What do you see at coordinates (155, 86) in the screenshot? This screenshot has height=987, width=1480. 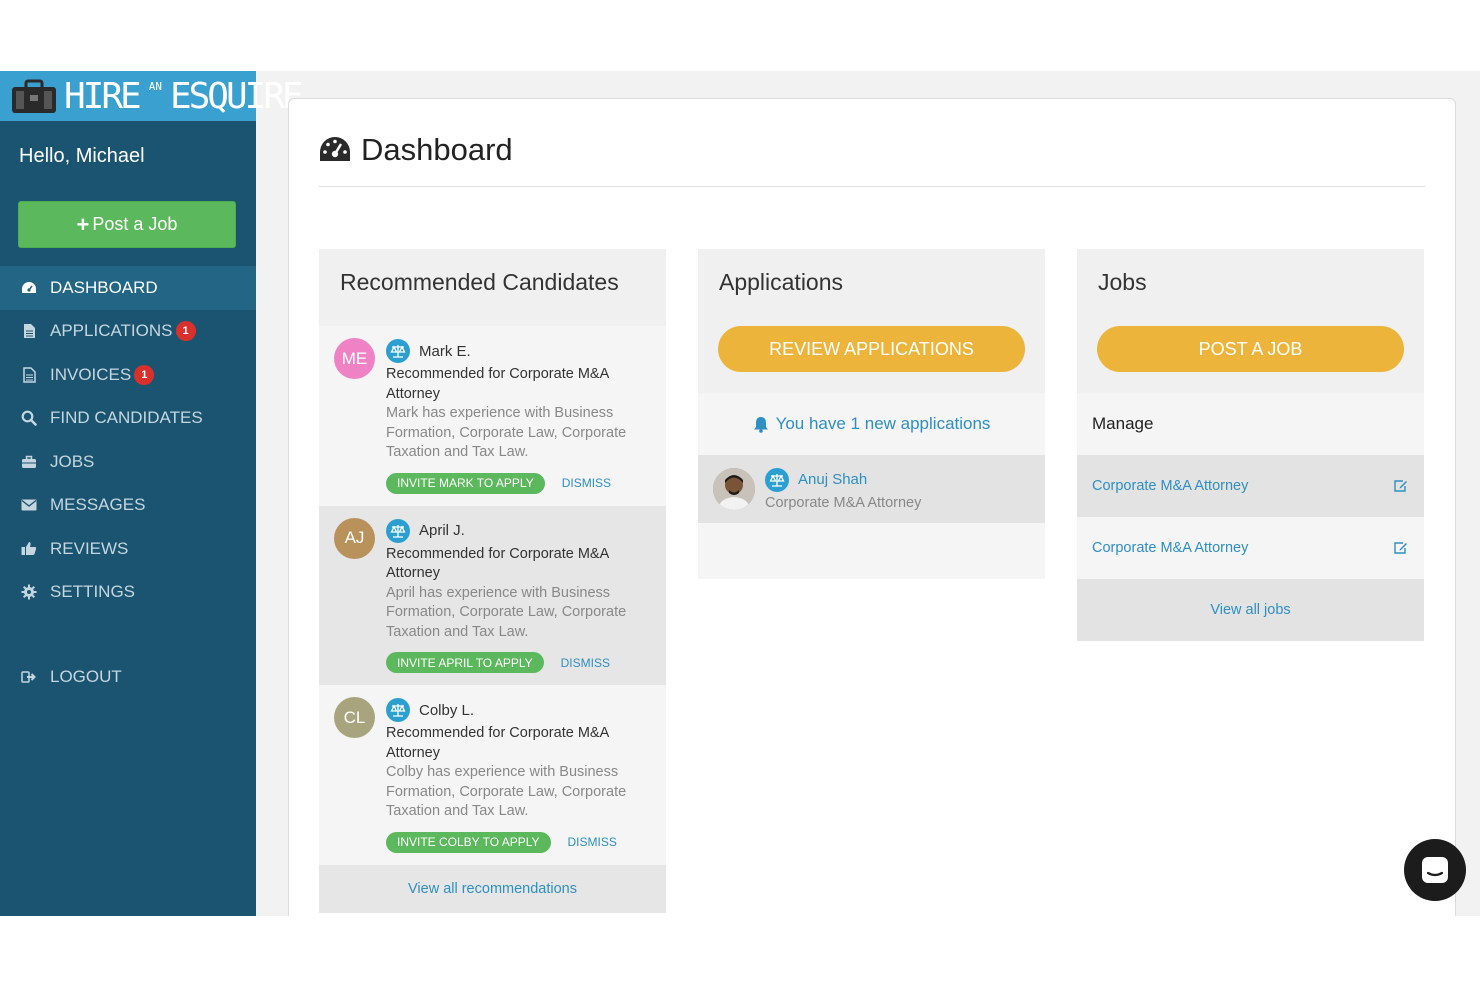 I see `logo-text-an: AN` at bounding box center [155, 86].